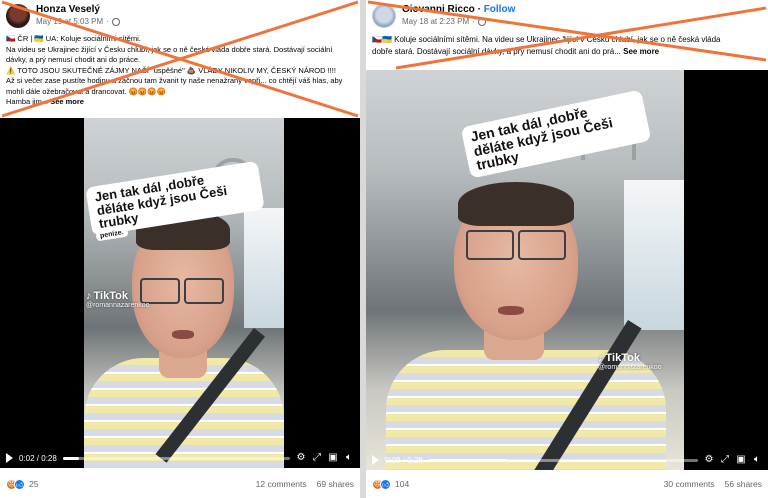 This screenshot has height=498, width=768. I want to click on author-name: Giovanni Ricco, so click(438, 9).